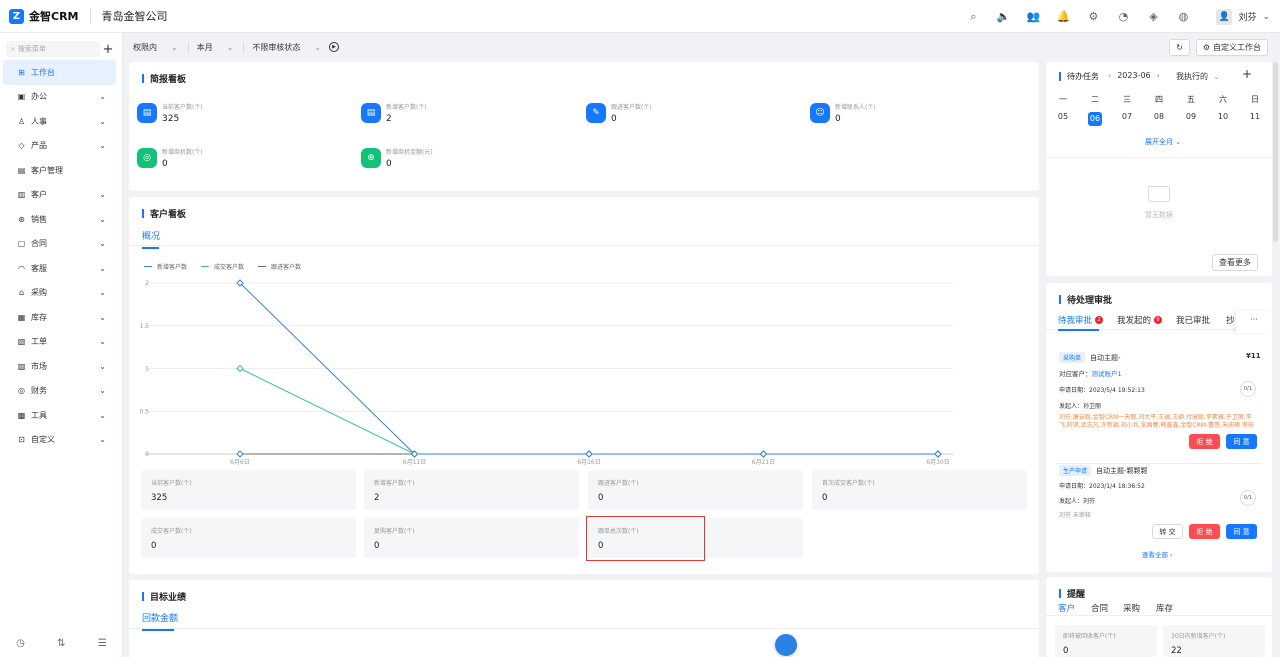 This screenshot has height=657, width=1280. What do you see at coordinates (59, 244) in the screenshot?
I see `sidebar-item-7: ▢ 合同 ⌄` at bounding box center [59, 244].